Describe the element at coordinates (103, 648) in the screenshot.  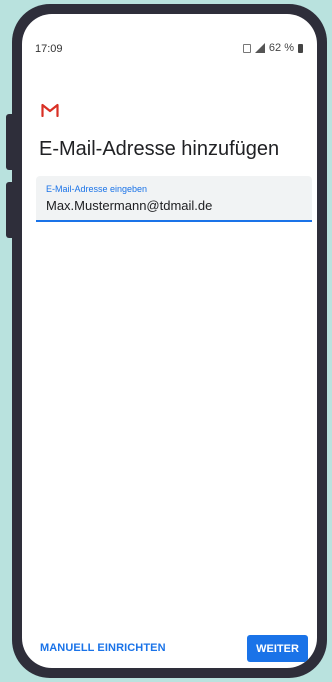
I see `manual-setup-button: MANUELL EINRICHTEN` at that location.